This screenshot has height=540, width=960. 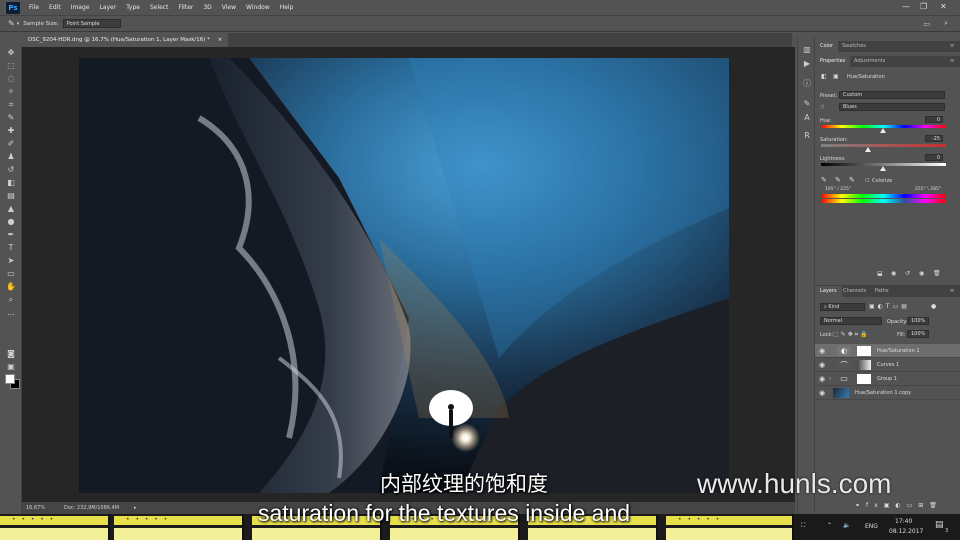 What do you see at coordinates (258, 7) in the screenshot?
I see `menu-window: Window` at bounding box center [258, 7].